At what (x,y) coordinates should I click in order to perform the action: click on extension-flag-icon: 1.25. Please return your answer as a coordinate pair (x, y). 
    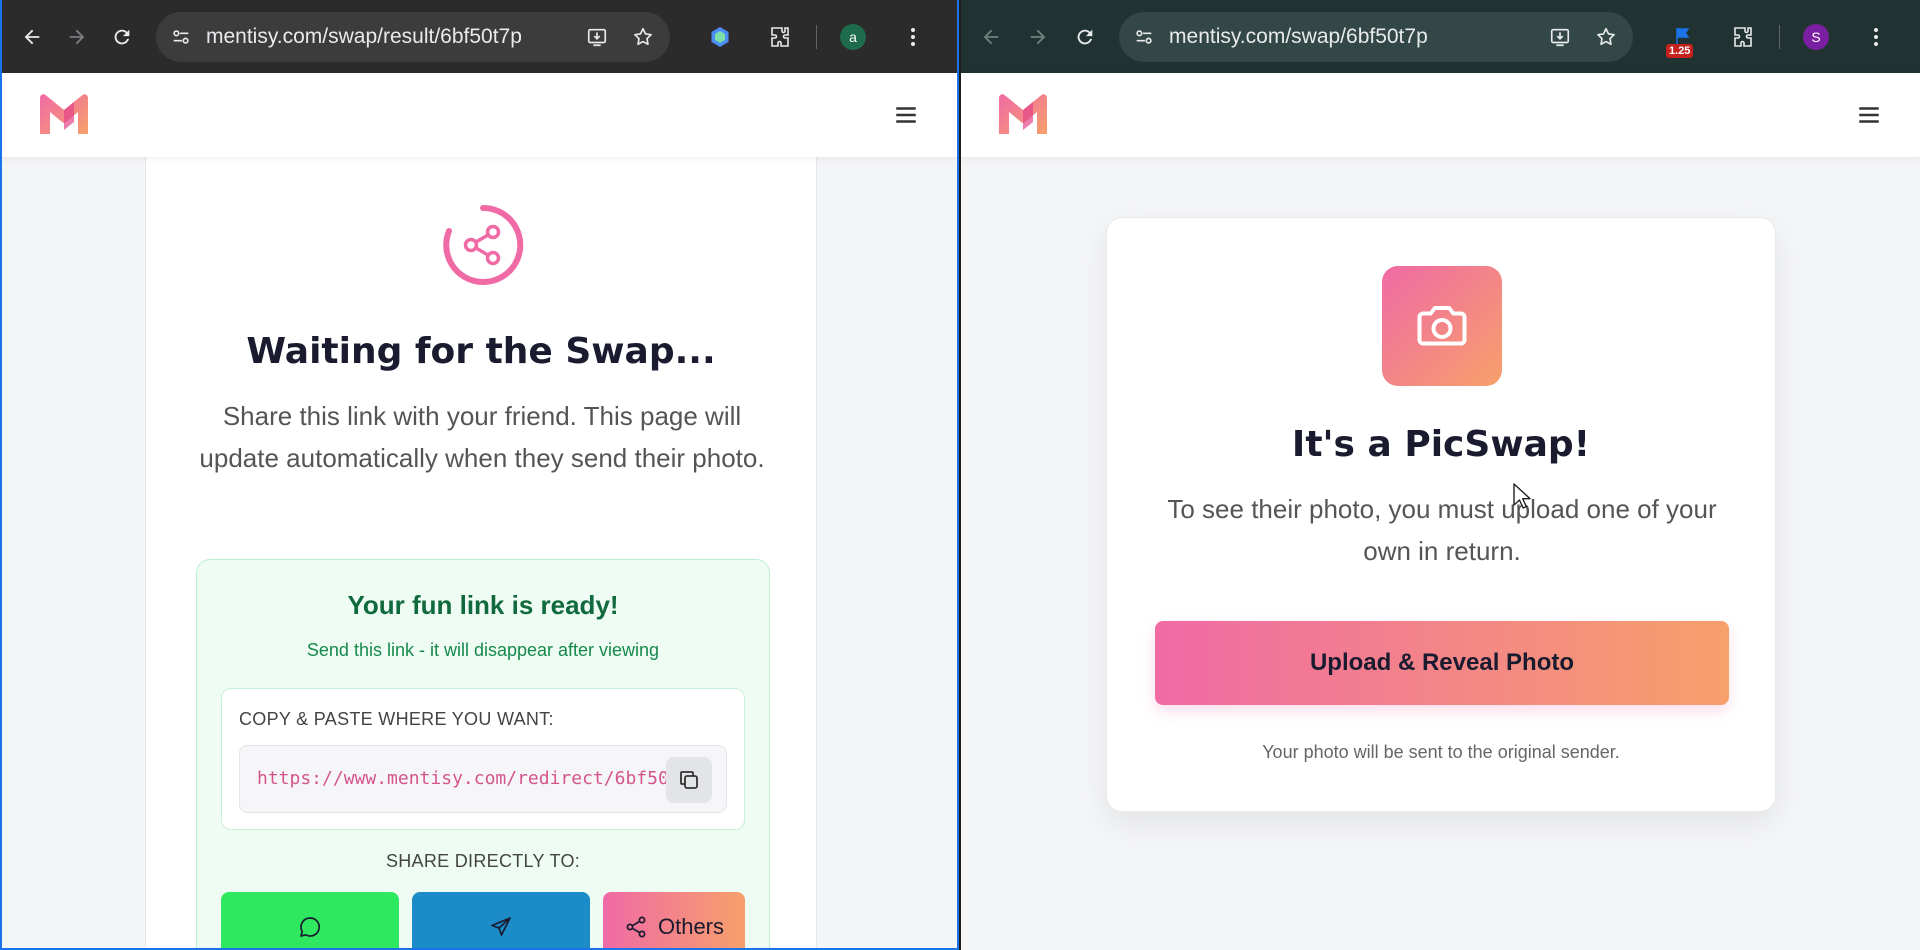
    Looking at the image, I should click on (1683, 39).